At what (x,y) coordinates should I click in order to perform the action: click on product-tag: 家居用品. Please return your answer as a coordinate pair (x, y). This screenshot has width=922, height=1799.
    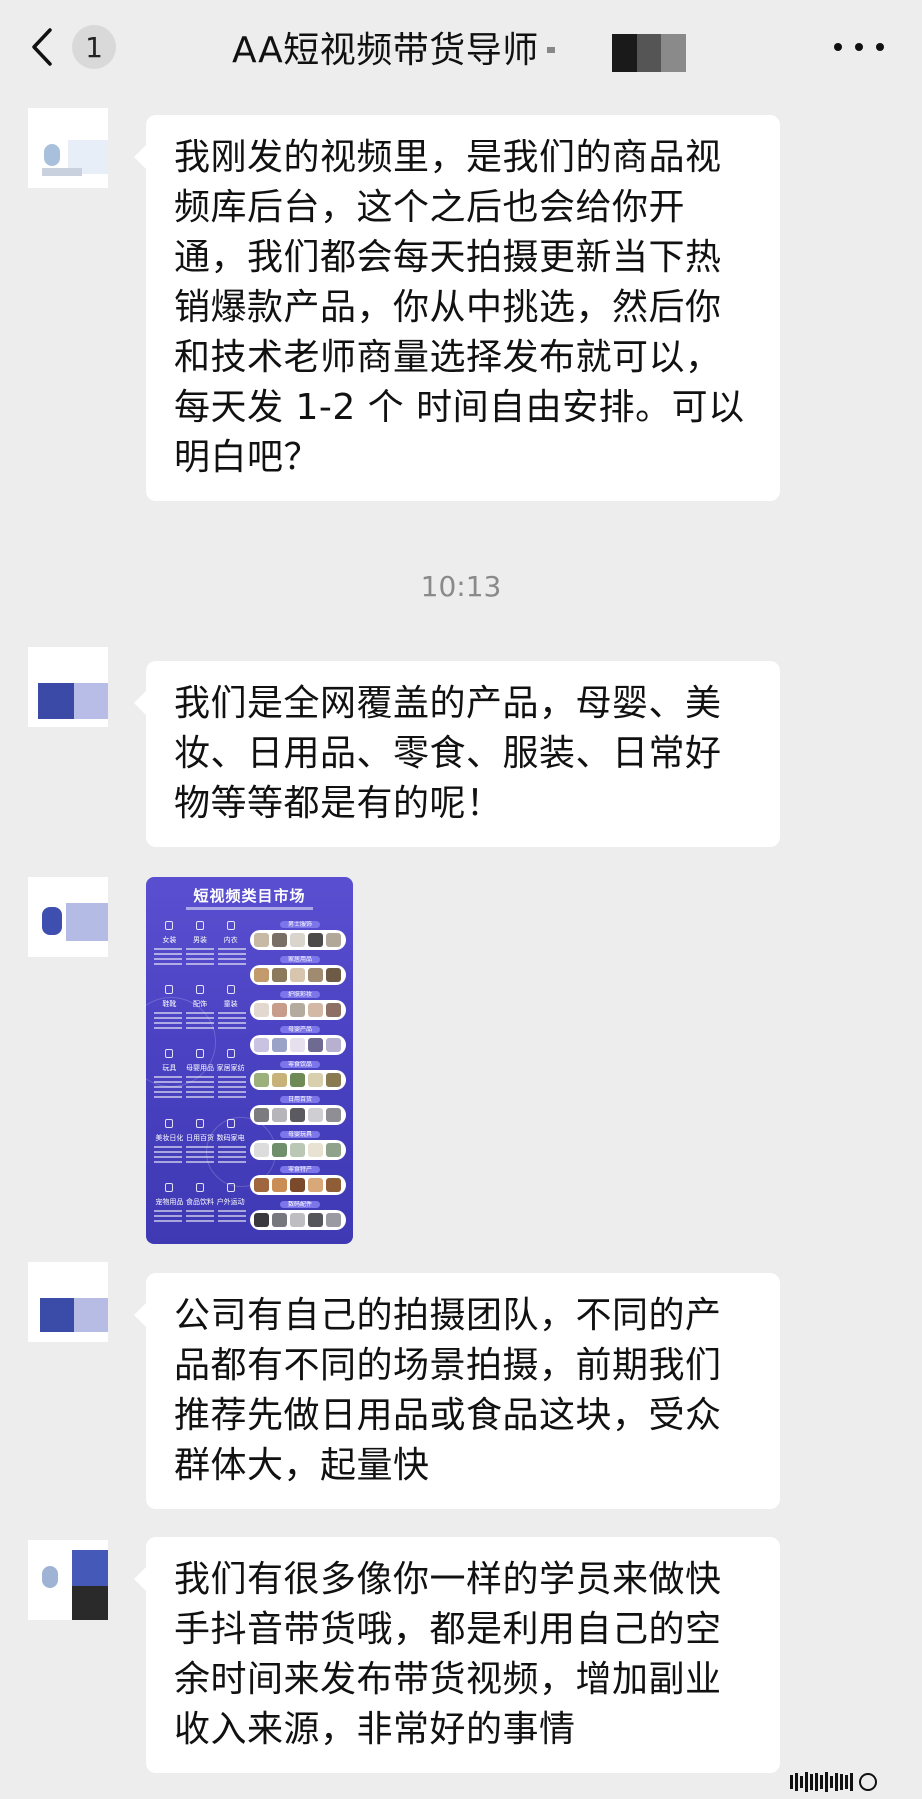
    Looking at the image, I should click on (300, 959).